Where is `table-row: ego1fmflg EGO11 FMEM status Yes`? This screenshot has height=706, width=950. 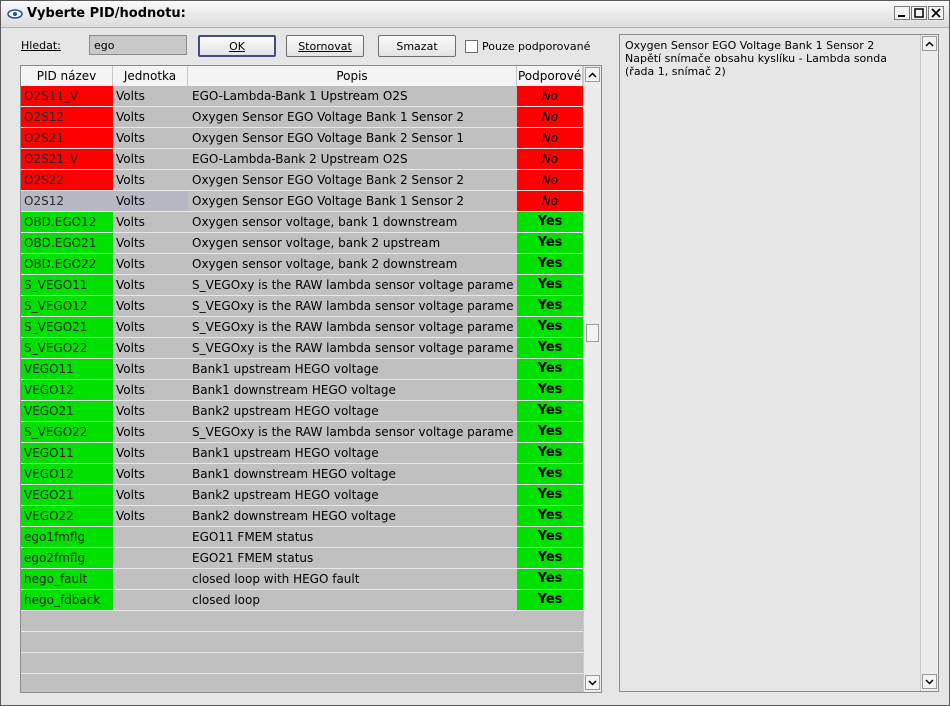 table-row: ego1fmflg EGO11 FMEM status Yes is located at coordinates (302, 537).